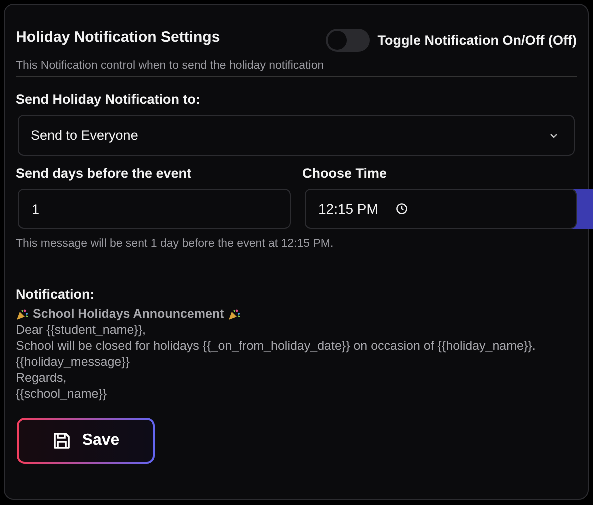 This screenshot has width=593, height=505. What do you see at coordinates (118, 37) in the screenshot?
I see `section-title: Holiday Notification Settings` at bounding box center [118, 37].